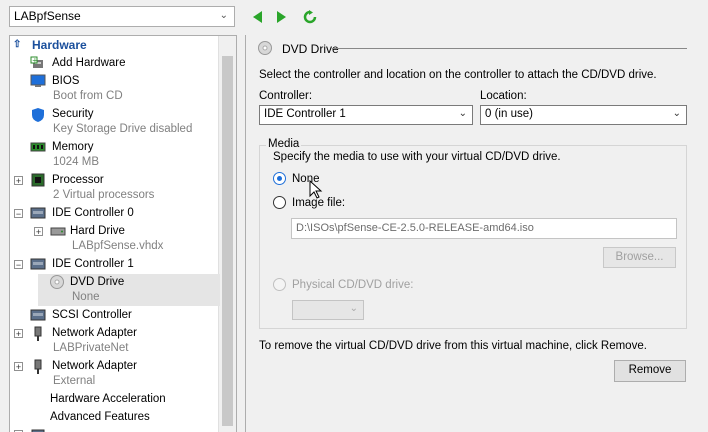 The image size is (708, 432). I want to click on location-label: Location:, so click(503, 96).